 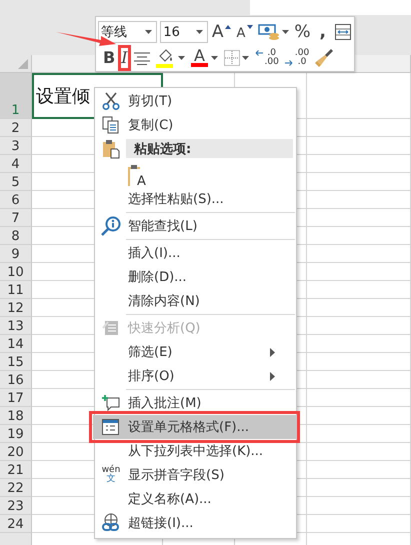 I want to click on pinyin-icon: wén 文, so click(x=111, y=475).